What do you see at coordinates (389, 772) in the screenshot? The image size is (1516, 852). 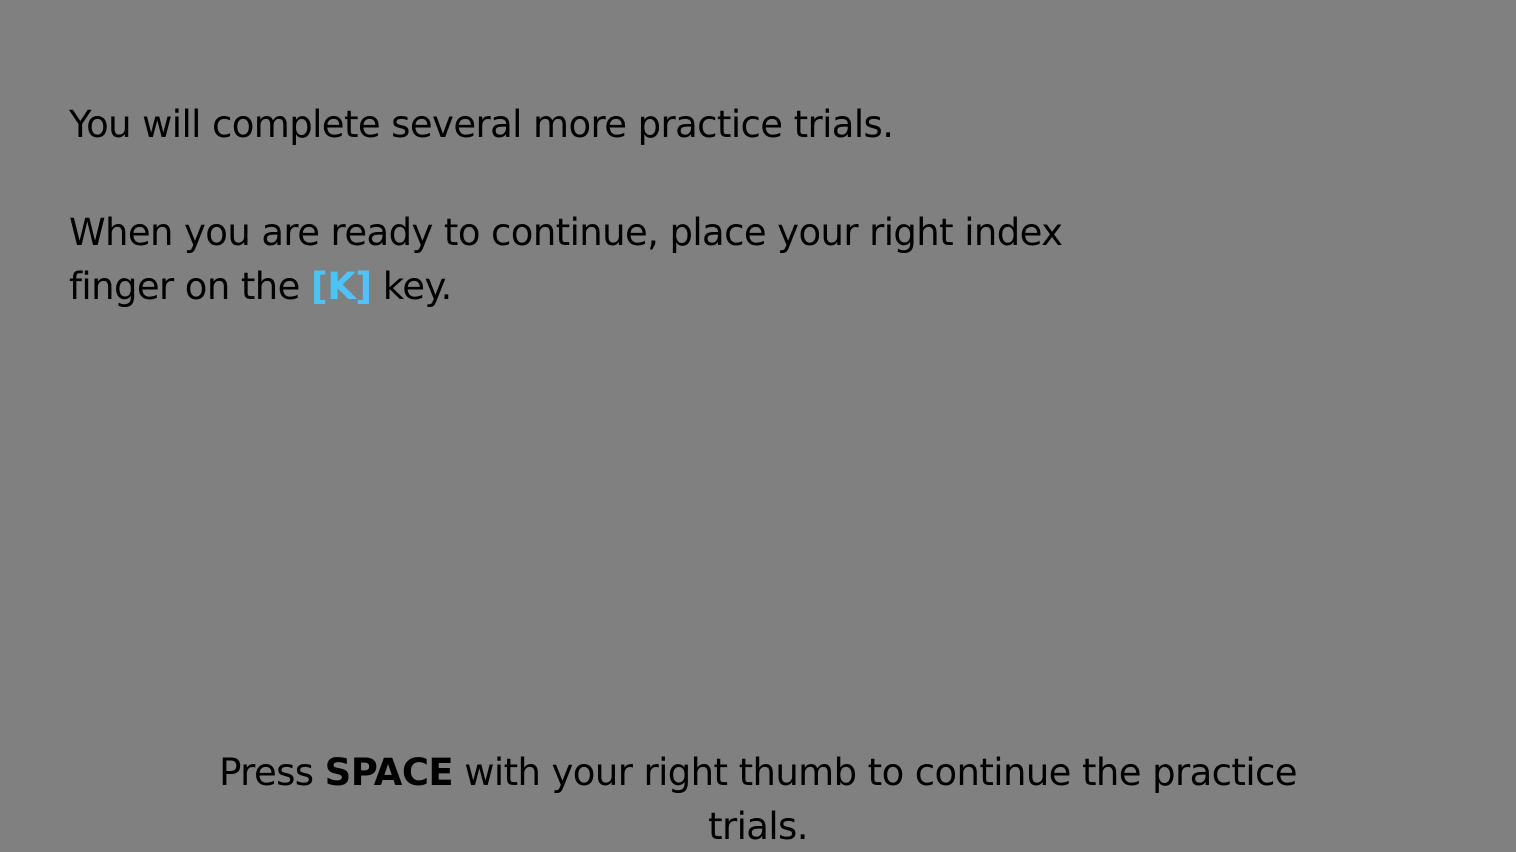 I see `space-key-label: SPACE` at bounding box center [389, 772].